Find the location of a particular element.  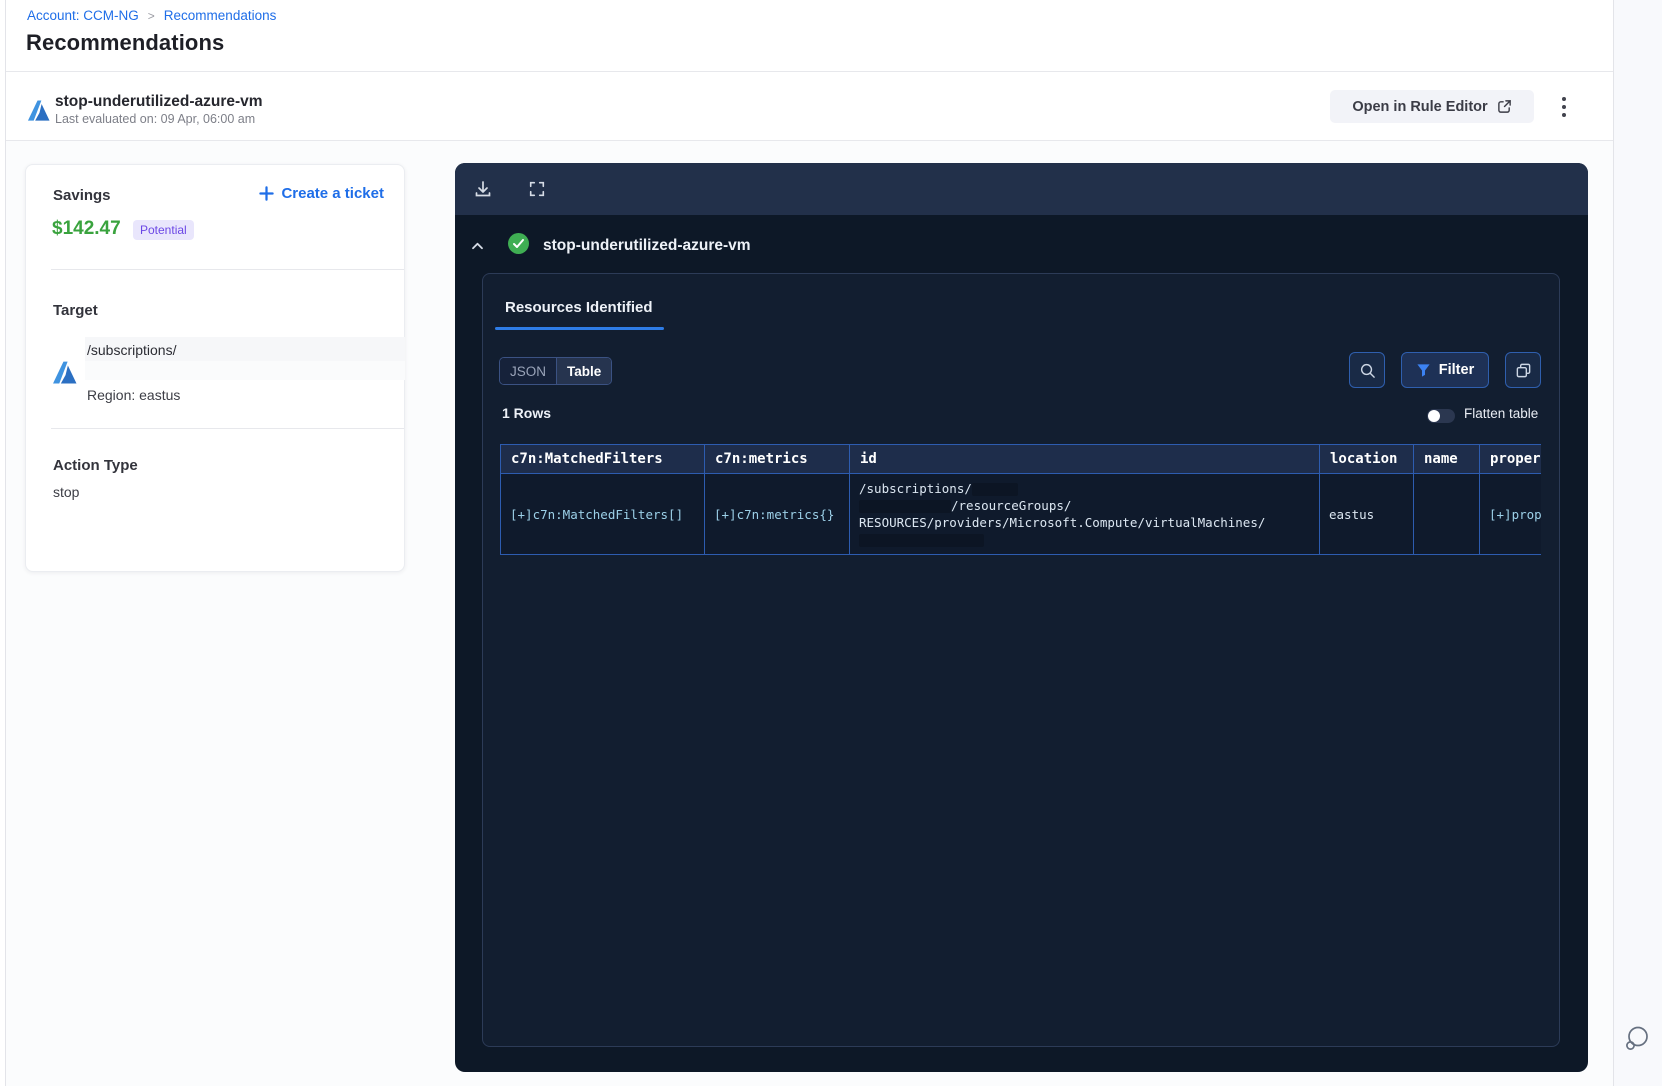

savings-label: Savings is located at coordinates (82, 195).